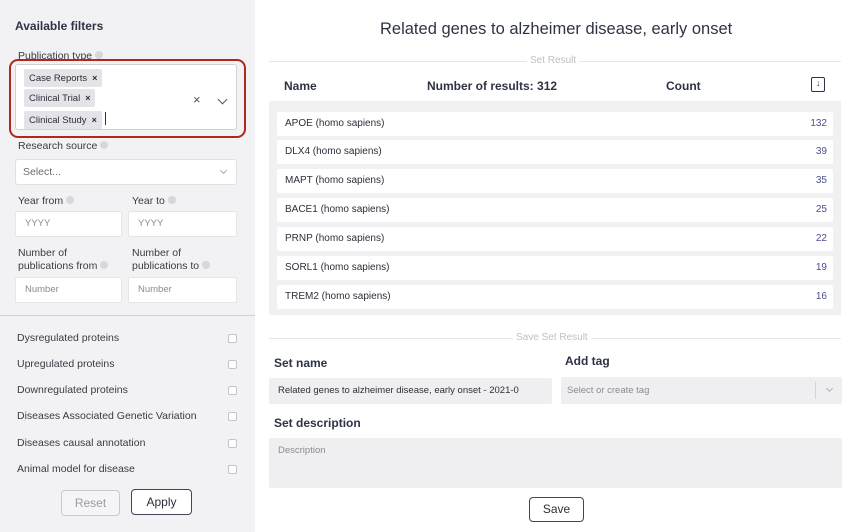  What do you see at coordinates (815, 390) in the screenshot?
I see `select-separator` at bounding box center [815, 390].